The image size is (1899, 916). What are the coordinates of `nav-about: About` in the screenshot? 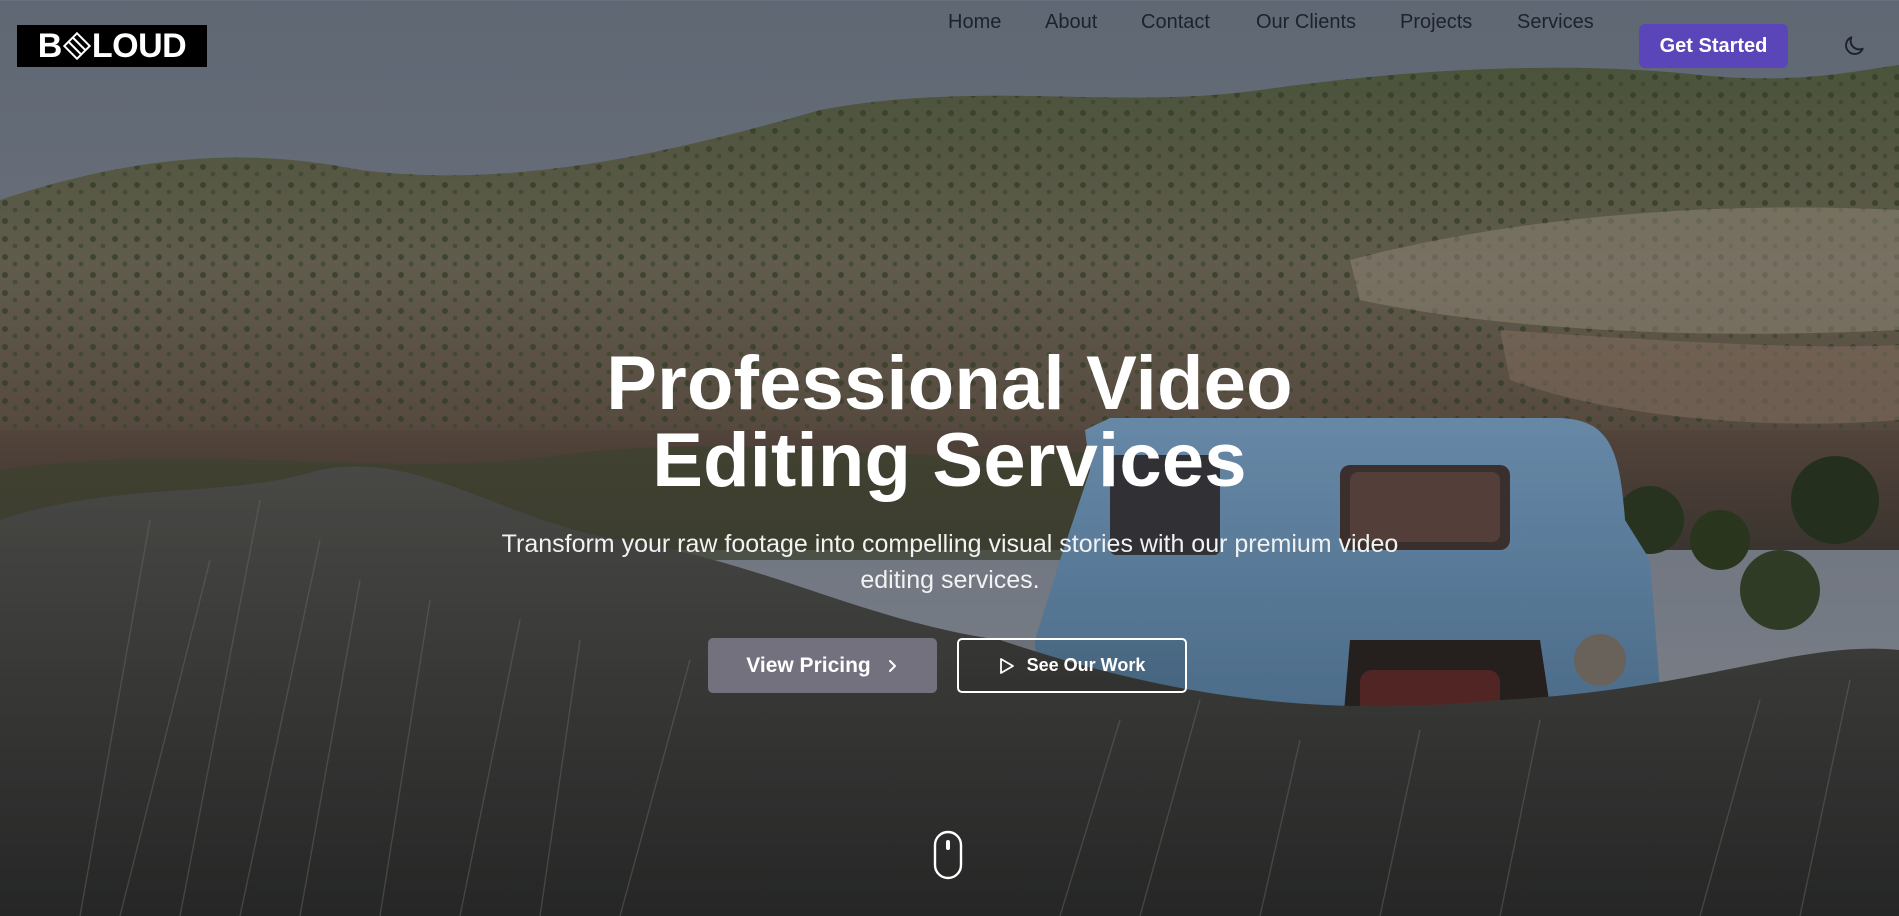 It's located at (1071, 22).